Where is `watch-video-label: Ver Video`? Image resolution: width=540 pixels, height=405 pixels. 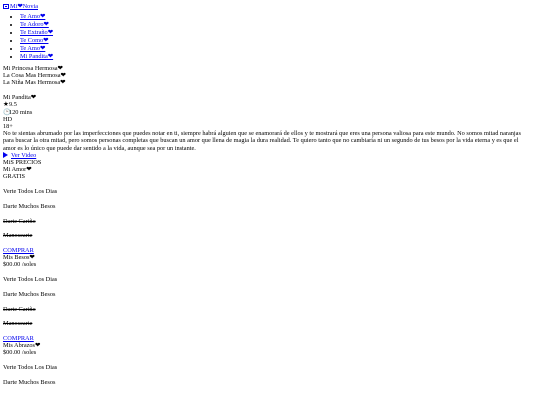
watch-video-label: Ver Video is located at coordinates (24, 155).